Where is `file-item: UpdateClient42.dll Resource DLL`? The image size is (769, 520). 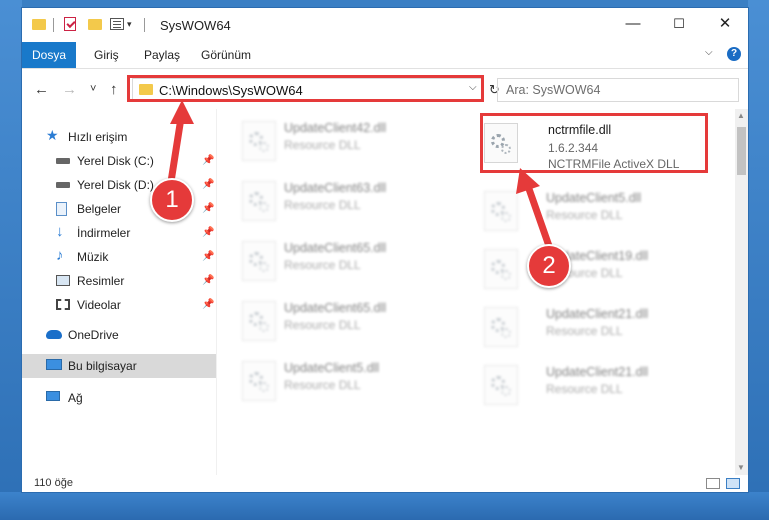
file-item: UpdateClient42.dll Resource DLL is located at coordinates (353, 141).